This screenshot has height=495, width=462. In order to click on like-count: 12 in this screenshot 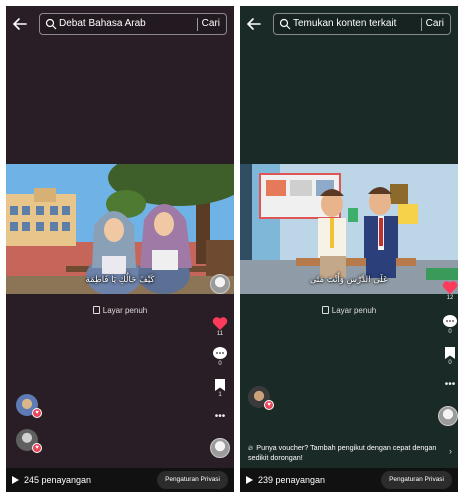, I will do `click(450, 298)`.